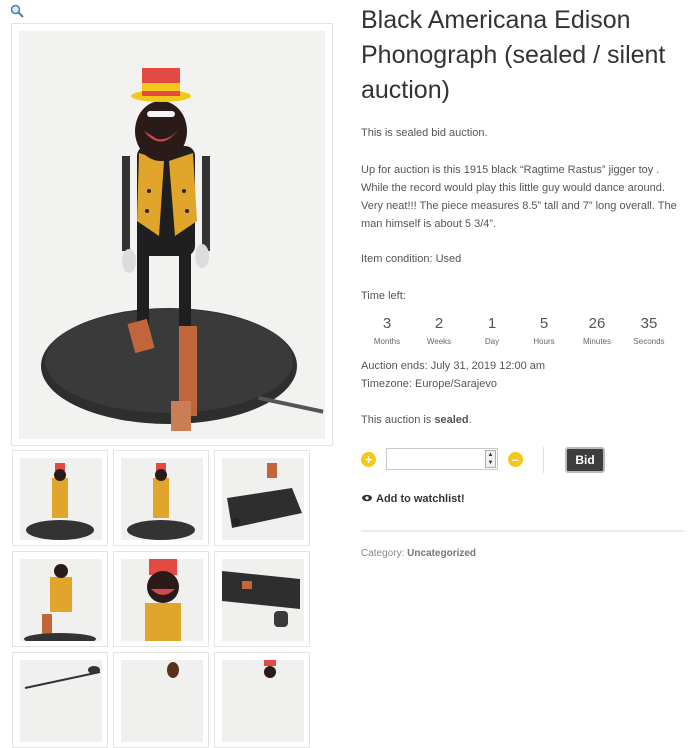 The width and height of the screenshot is (692, 748). I want to click on countdown-label: Months, so click(387, 341).